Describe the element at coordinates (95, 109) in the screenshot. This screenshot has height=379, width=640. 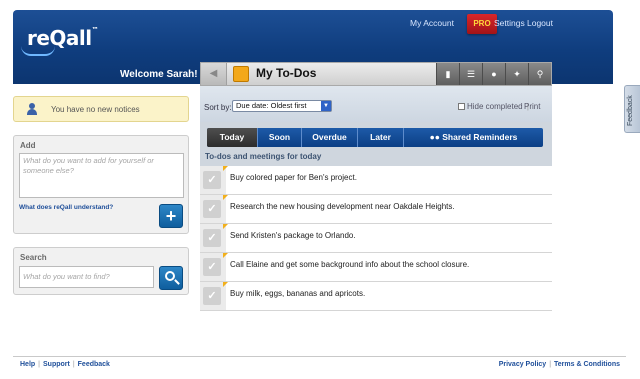
I see `notice-text: You have no new notices` at that location.